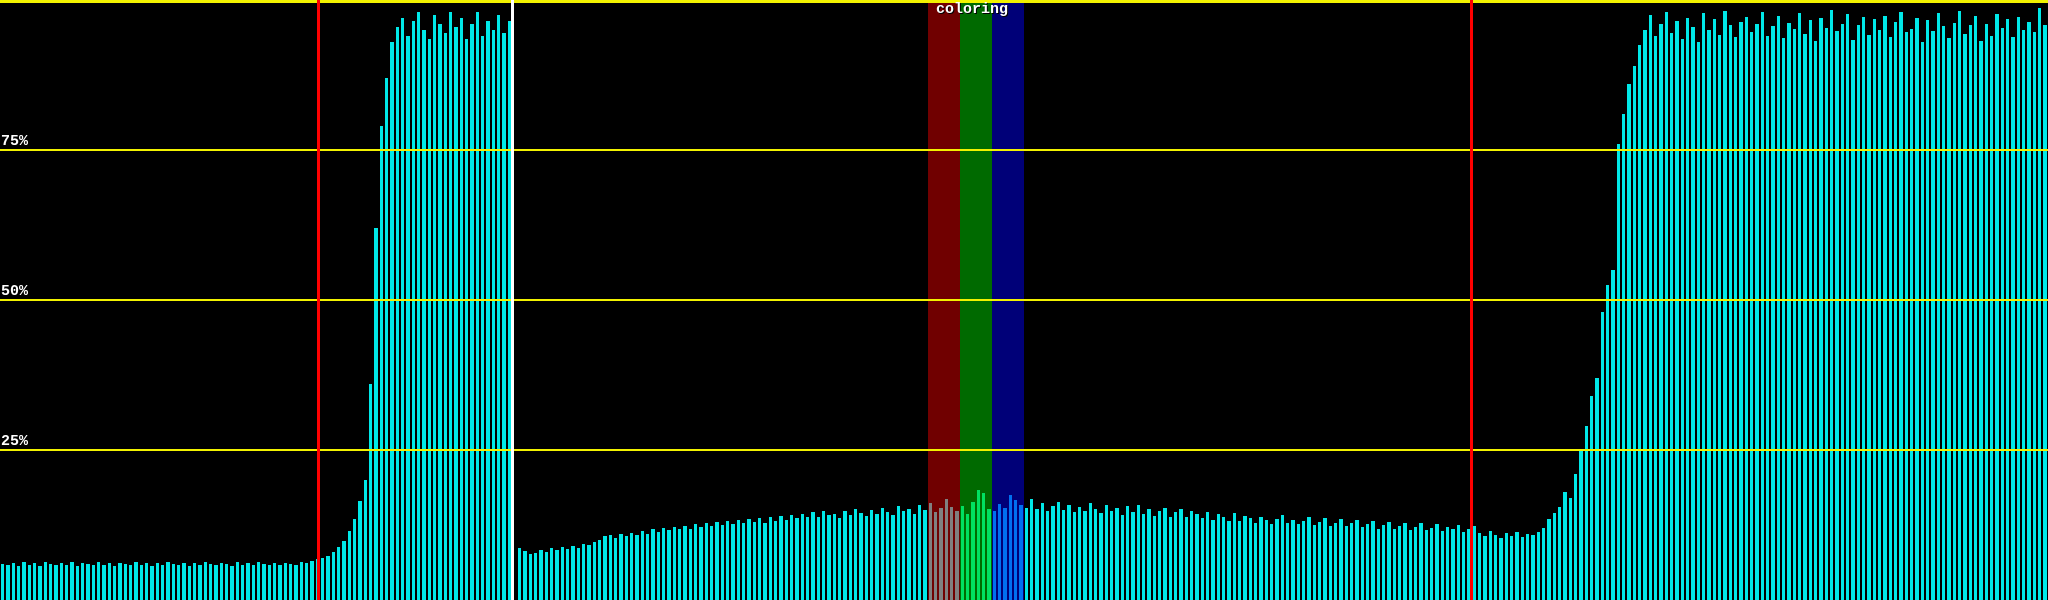  What do you see at coordinates (15, 441) in the screenshot?
I see `axis-label-25: 25%` at bounding box center [15, 441].